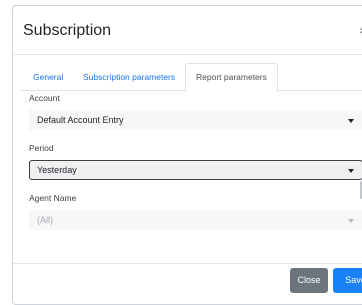  Describe the element at coordinates (45, 220) in the screenshot. I see `agent-name-select-value: (All)` at that location.